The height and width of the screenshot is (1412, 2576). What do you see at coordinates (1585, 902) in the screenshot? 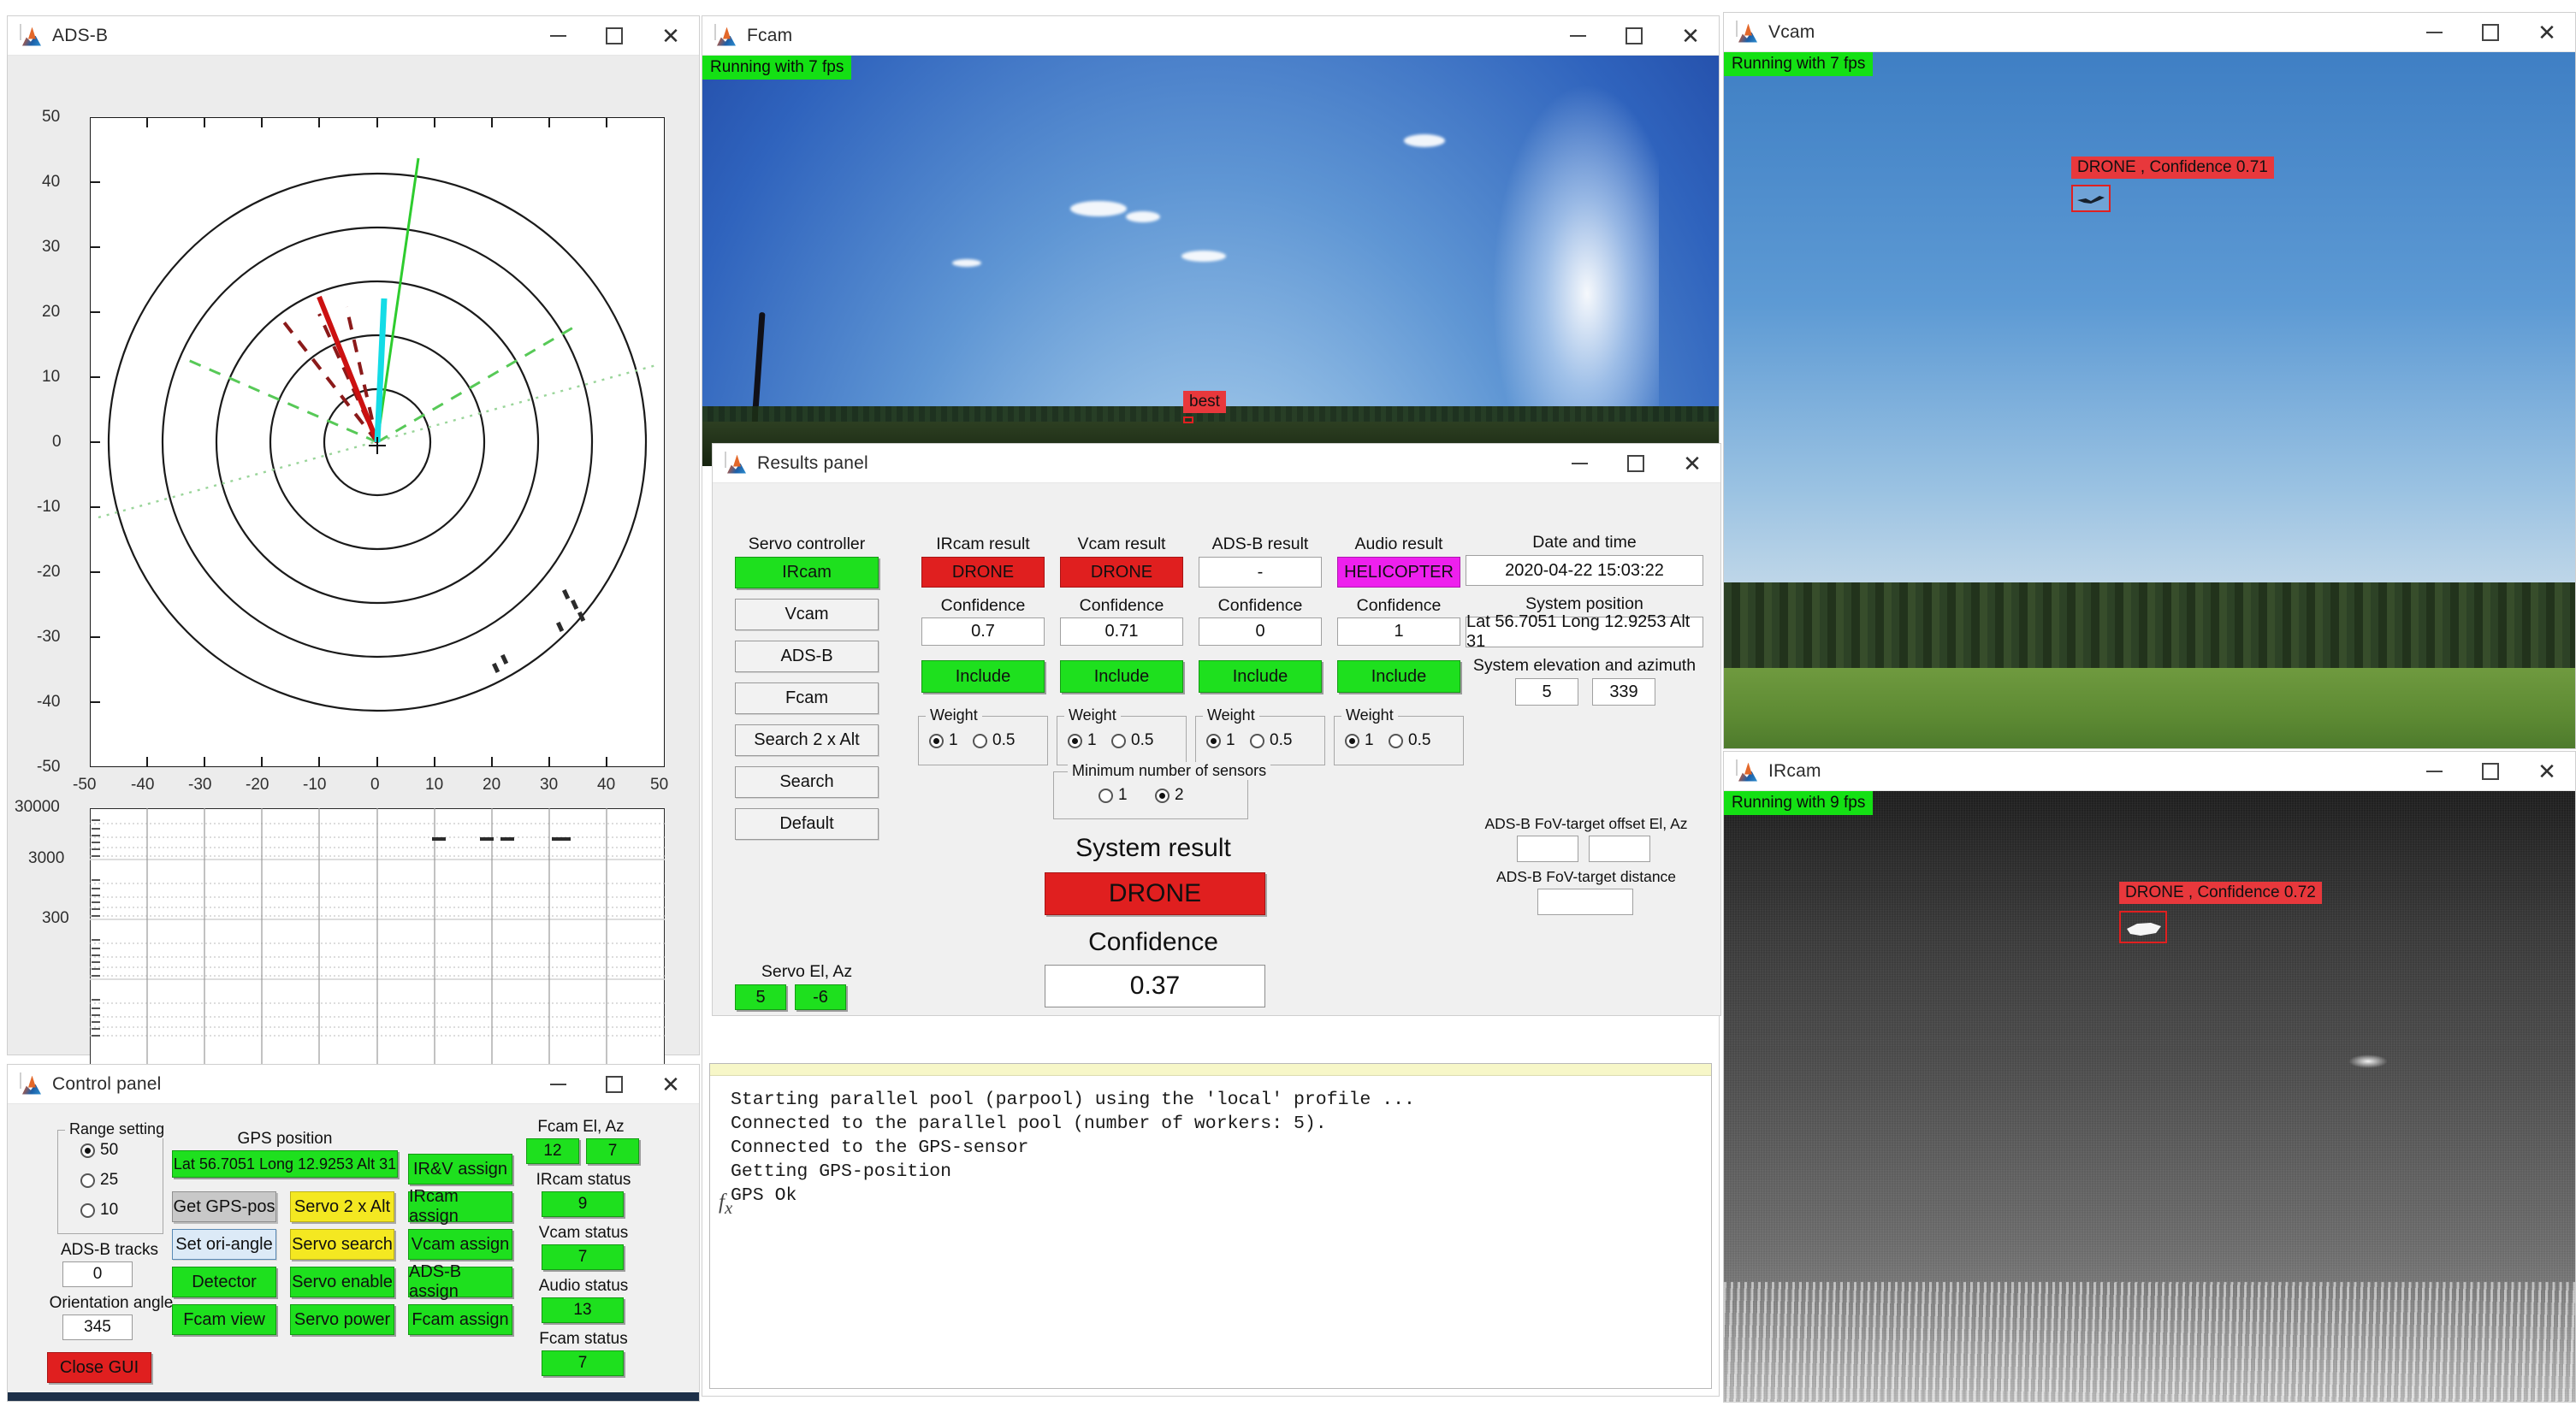
I see `fov-distance-value` at bounding box center [1585, 902].